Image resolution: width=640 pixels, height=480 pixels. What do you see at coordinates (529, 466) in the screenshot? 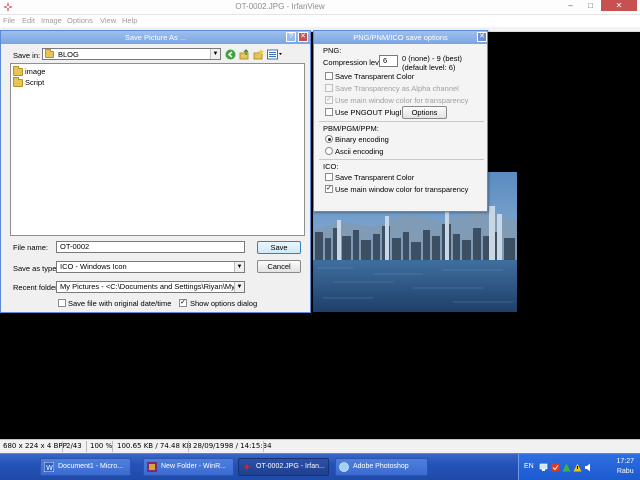
I see `language-indicator: EN` at bounding box center [529, 466].